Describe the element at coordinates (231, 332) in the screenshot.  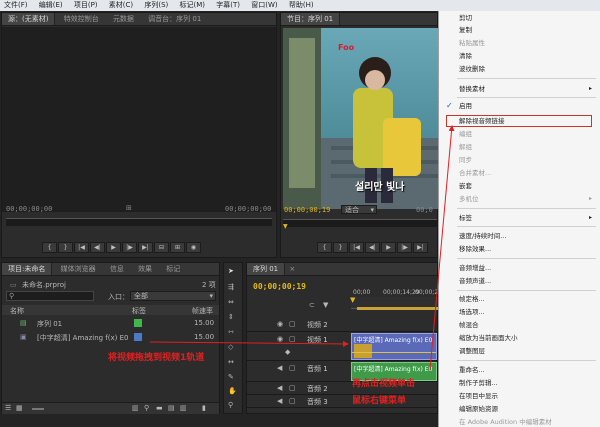
I see `rate-stretch-tool-icon: ⇿` at that location.